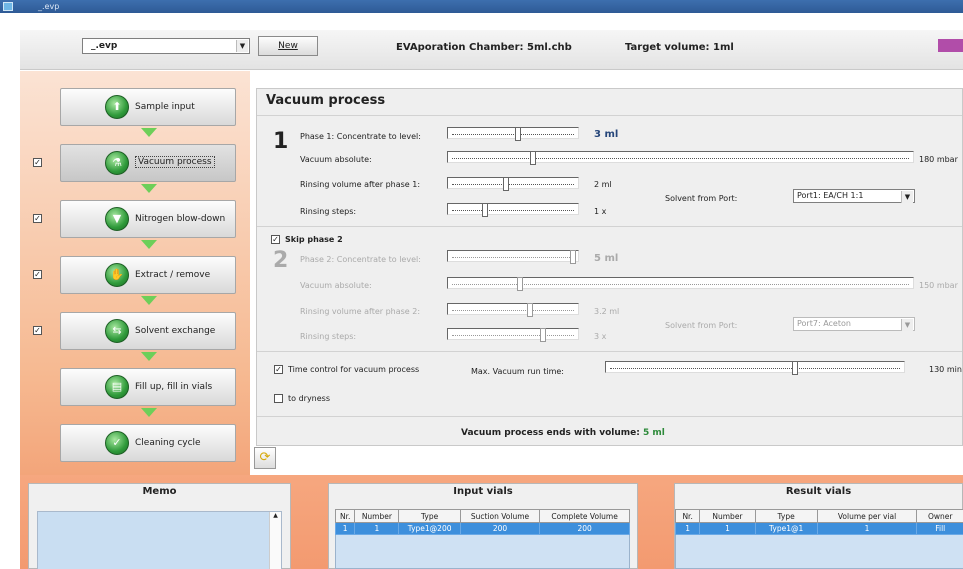 This screenshot has width=963, height=569. Describe the element at coordinates (500, 516) in the screenshot. I see `column-header: Suction Volume` at that location.